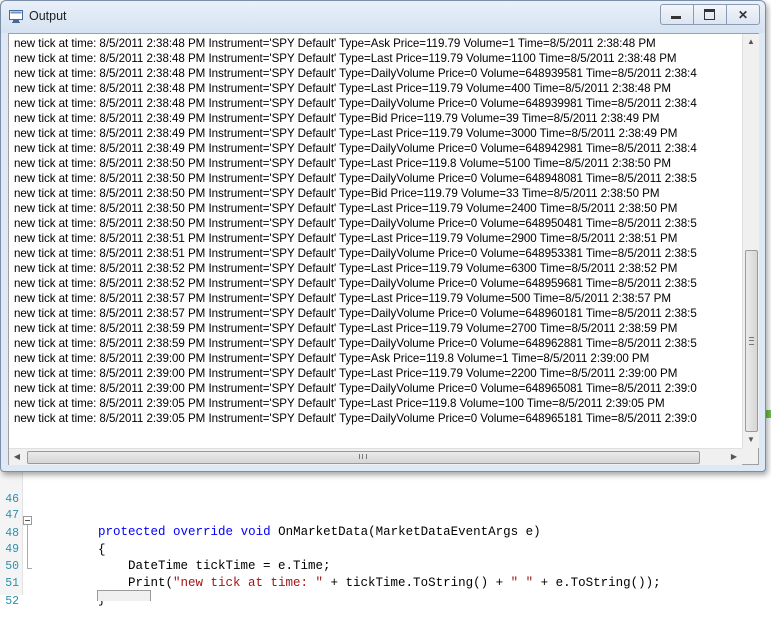 This screenshot has width=771, height=627. I want to click on scroll-left-icon: ◀, so click(17, 457).